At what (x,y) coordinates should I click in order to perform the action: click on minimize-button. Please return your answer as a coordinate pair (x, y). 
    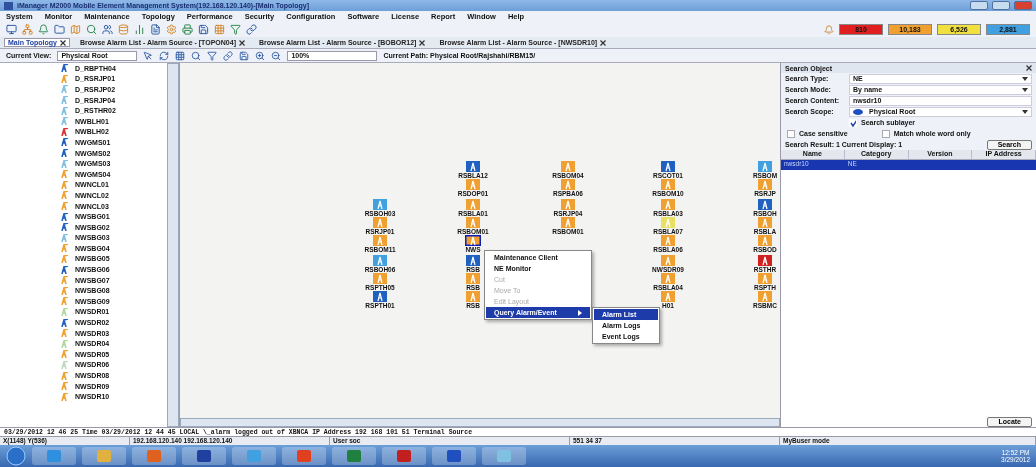
    Looking at the image, I should click on (979, 5).